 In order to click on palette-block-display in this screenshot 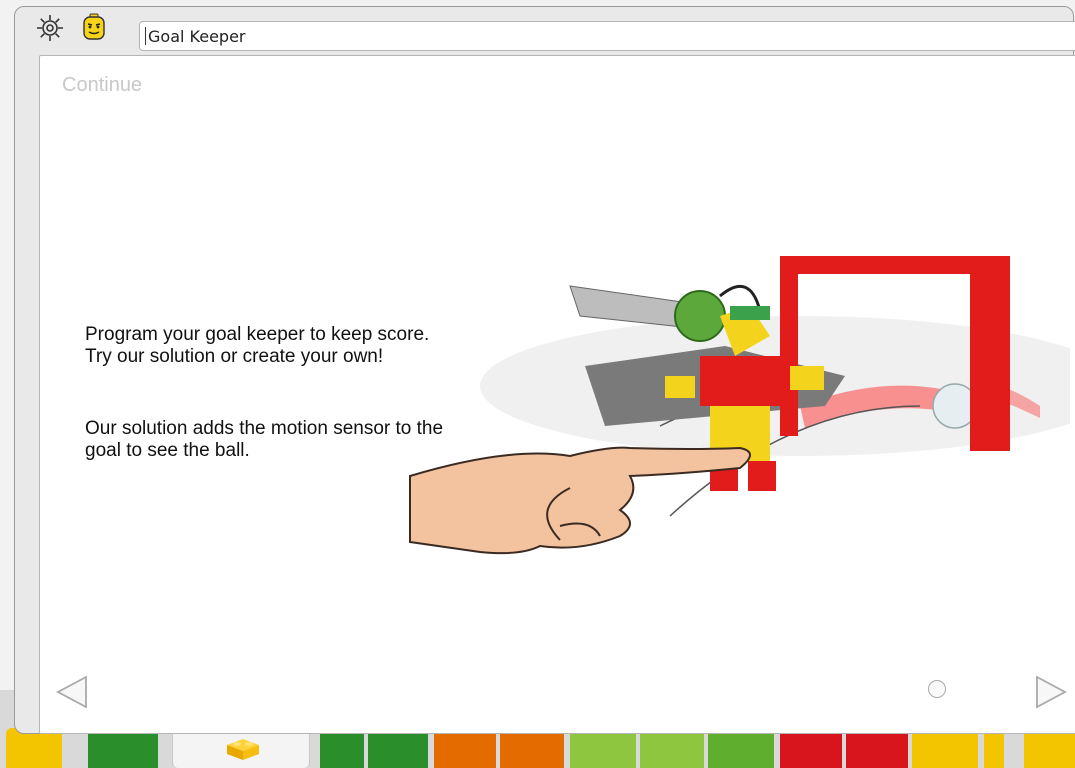, I will do `click(603, 748)`.